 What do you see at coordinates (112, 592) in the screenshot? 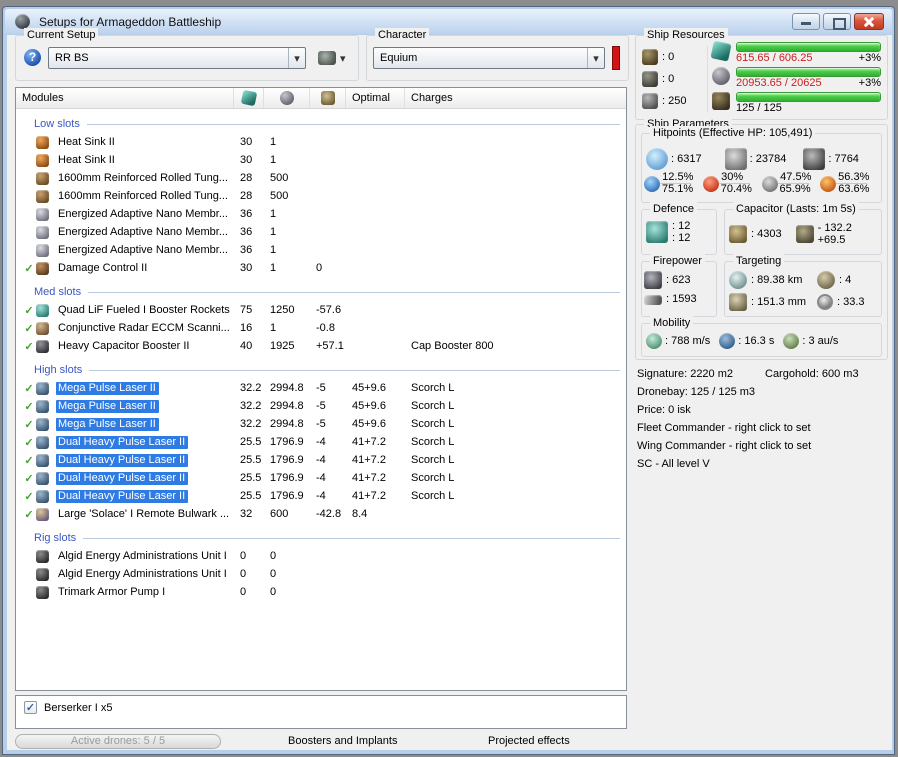
I see `module-name: Trimark Armor Pump I` at bounding box center [112, 592].